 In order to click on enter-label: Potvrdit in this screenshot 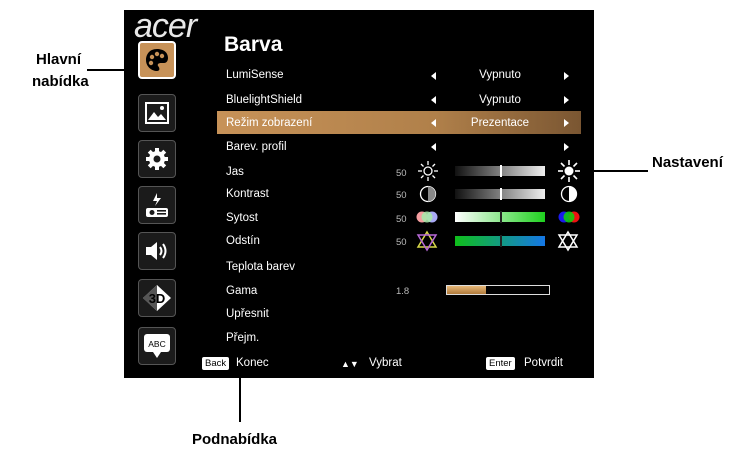, I will do `click(543, 363)`.